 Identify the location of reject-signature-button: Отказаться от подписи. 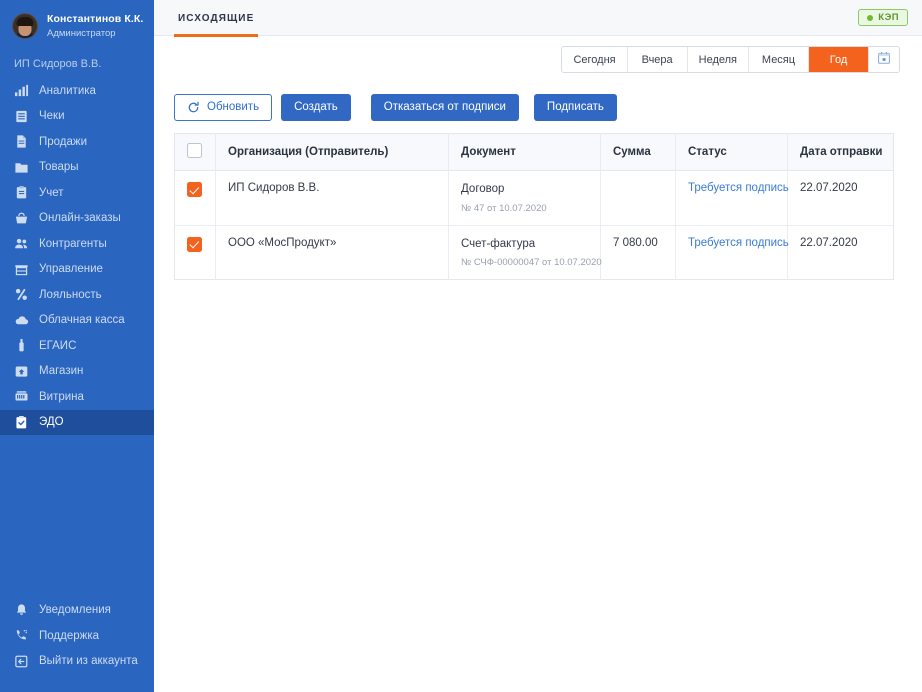
(444, 107).